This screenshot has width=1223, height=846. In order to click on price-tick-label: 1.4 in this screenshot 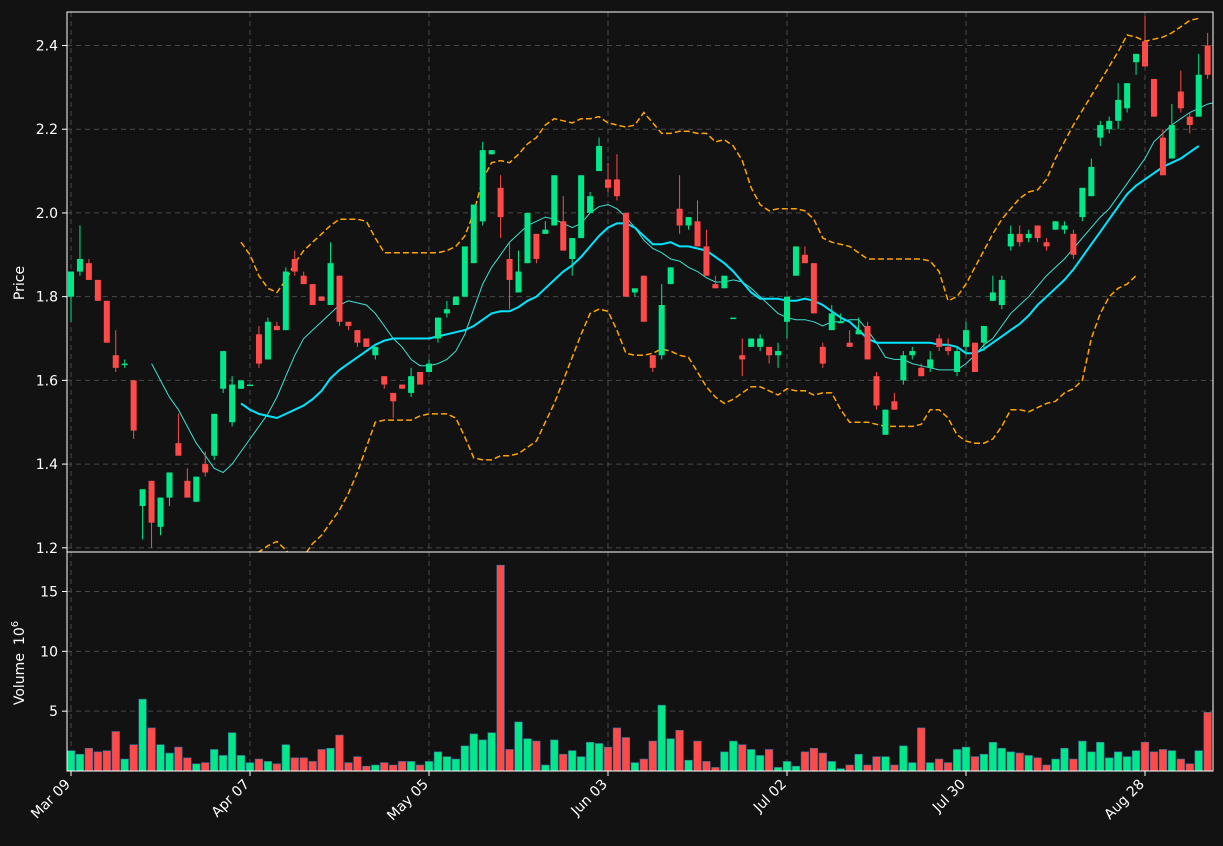, I will do `click(47, 465)`.